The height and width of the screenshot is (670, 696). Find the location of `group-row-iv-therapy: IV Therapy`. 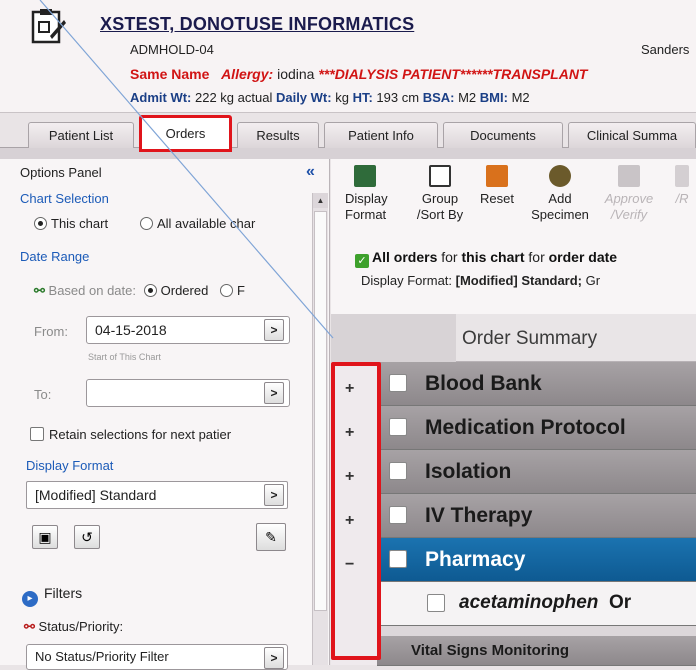

group-row-iv-therapy: IV Therapy is located at coordinates (536, 516).